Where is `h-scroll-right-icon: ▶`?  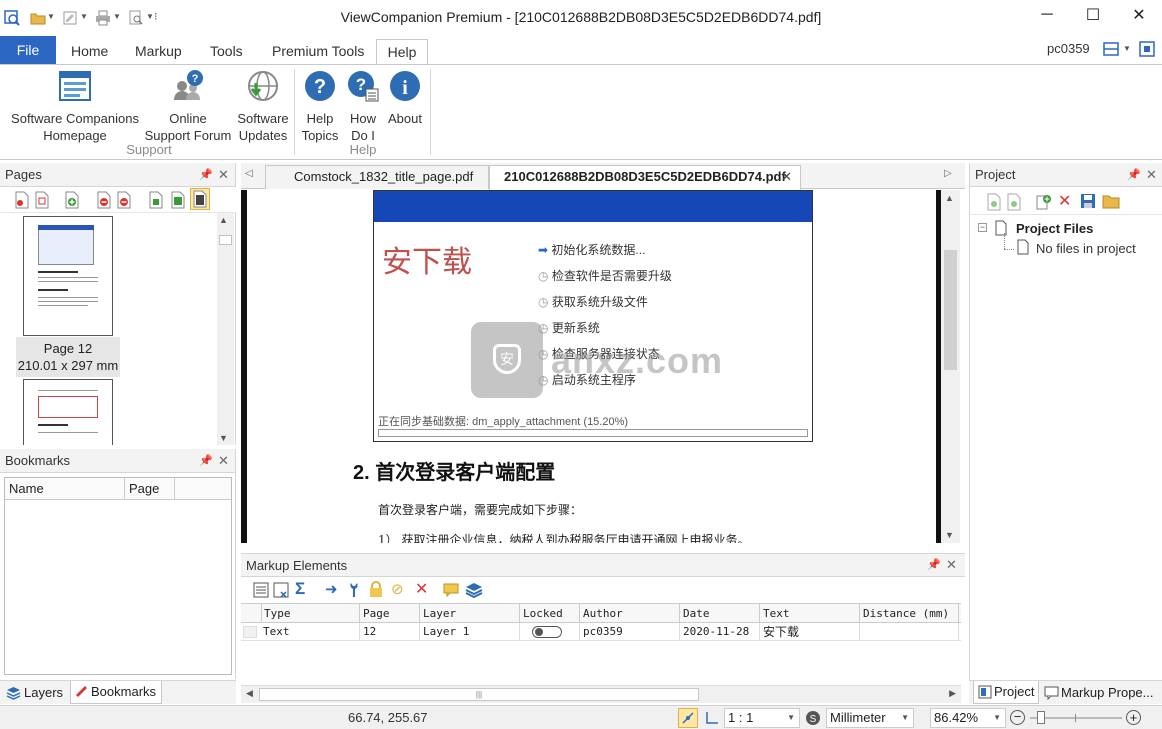 h-scroll-right-icon: ▶ is located at coordinates (952, 693).